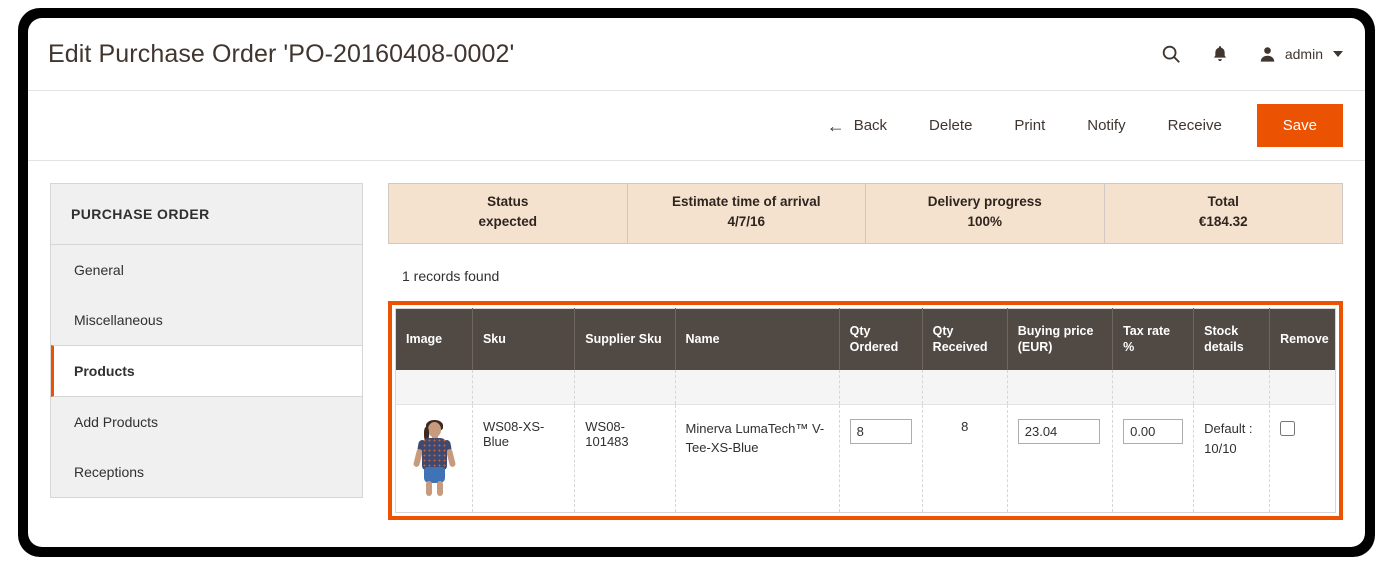 The height and width of the screenshot is (565, 1393). Describe the element at coordinates (451, 275) in the screenshot. I see `records-found-text: 1 records found` at that location.